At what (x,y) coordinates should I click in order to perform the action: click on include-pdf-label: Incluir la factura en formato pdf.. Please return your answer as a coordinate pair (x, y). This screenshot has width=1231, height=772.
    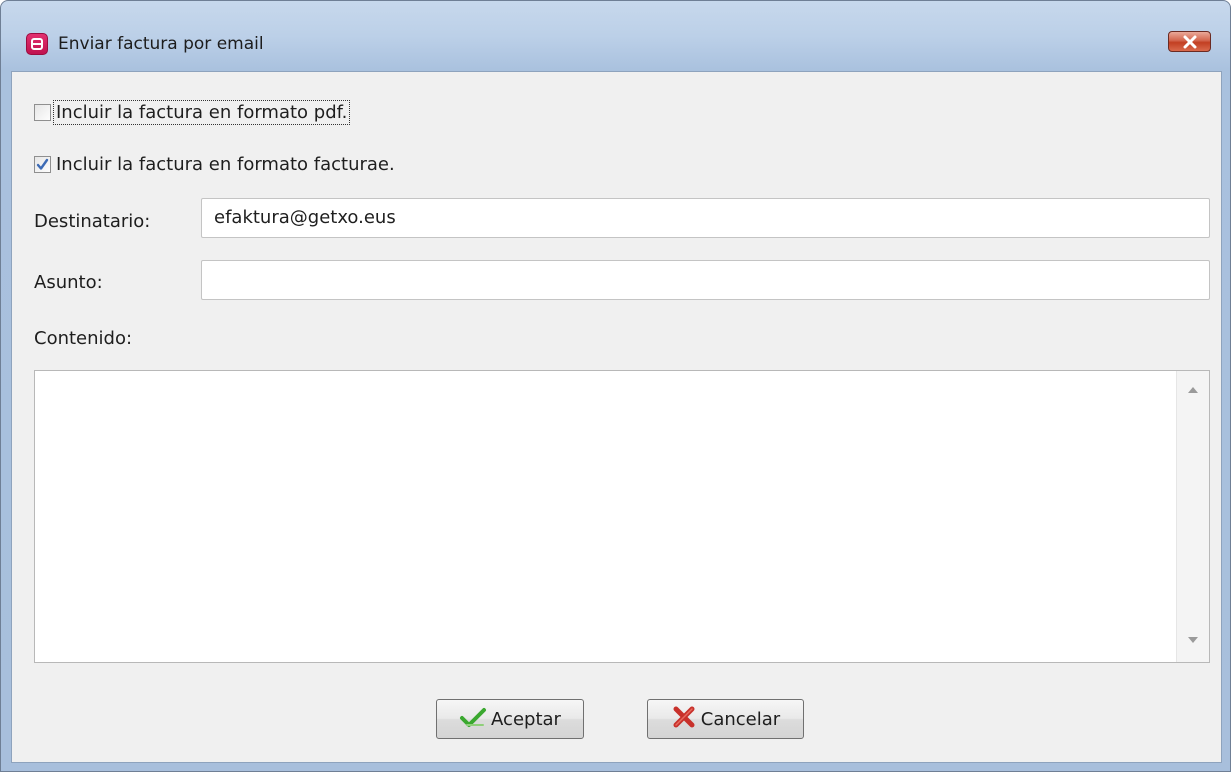
    Looking at the image, I should click on (201, 112).